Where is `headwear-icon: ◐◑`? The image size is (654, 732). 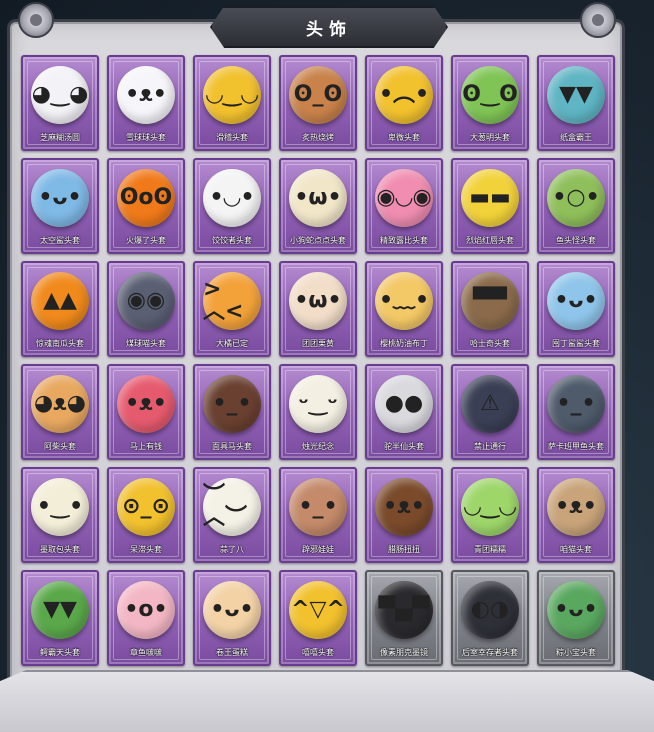
headwear-icon: ◐◑ is located at coordinates (490, 610).